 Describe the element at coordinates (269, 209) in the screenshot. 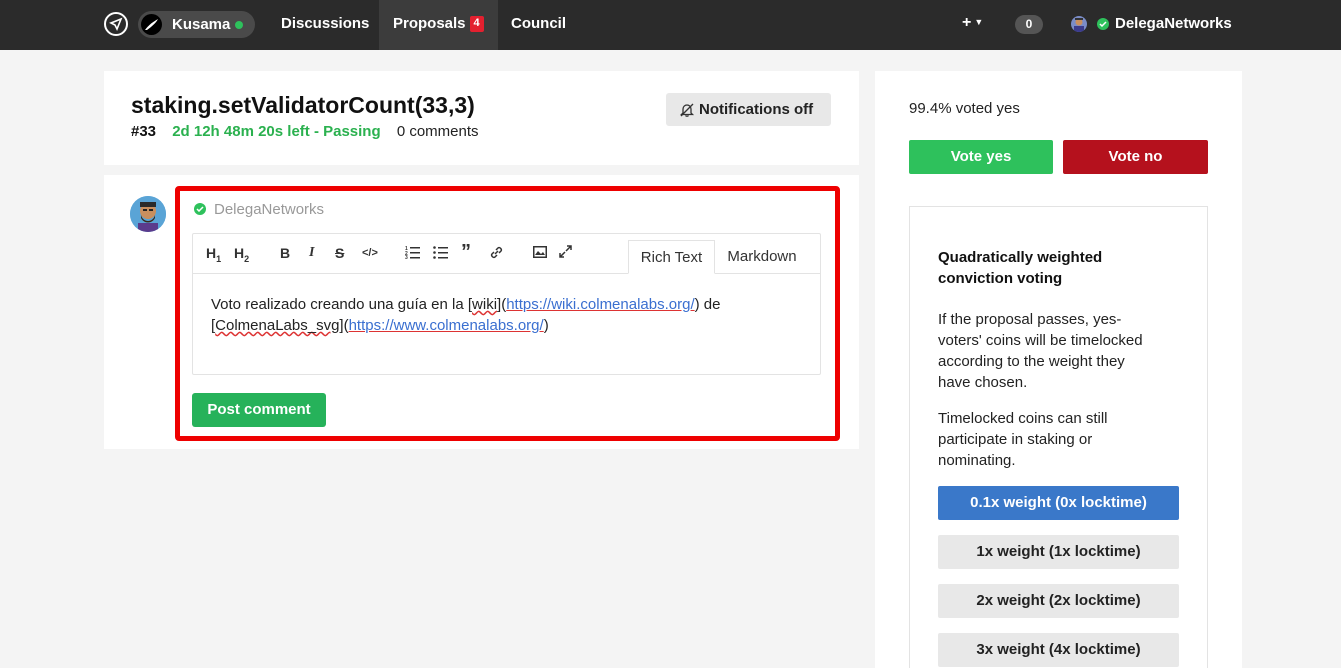

I see `comment-author: DelegaNetworks` at that location.